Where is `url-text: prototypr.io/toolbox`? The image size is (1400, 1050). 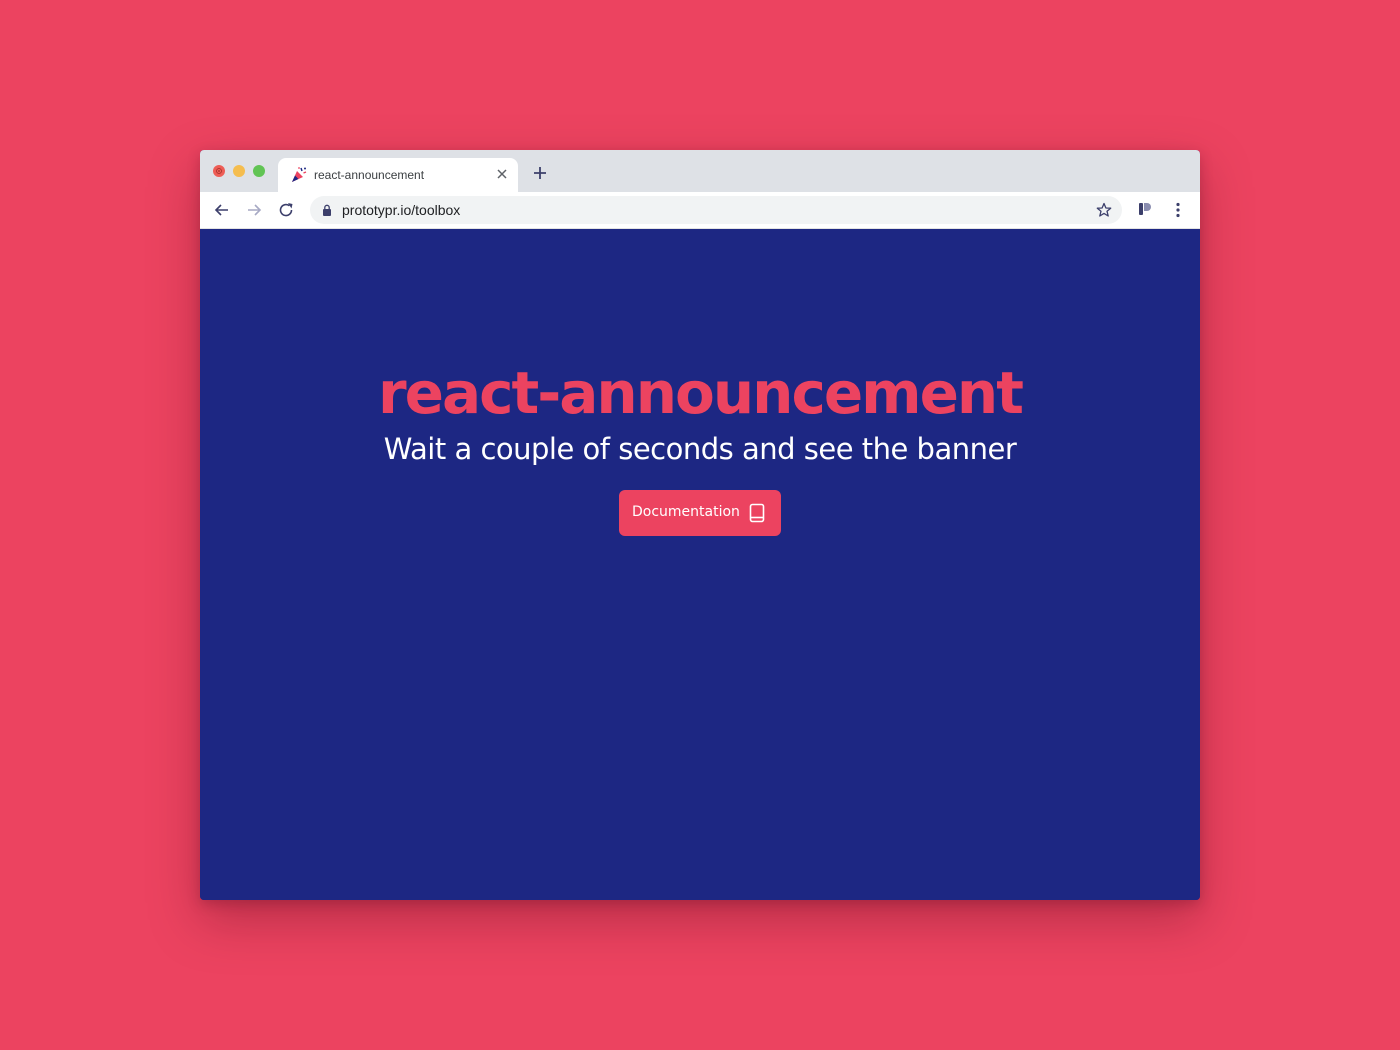
url-text: prototypr.io/toolbox is located at coordinates (401, 210).